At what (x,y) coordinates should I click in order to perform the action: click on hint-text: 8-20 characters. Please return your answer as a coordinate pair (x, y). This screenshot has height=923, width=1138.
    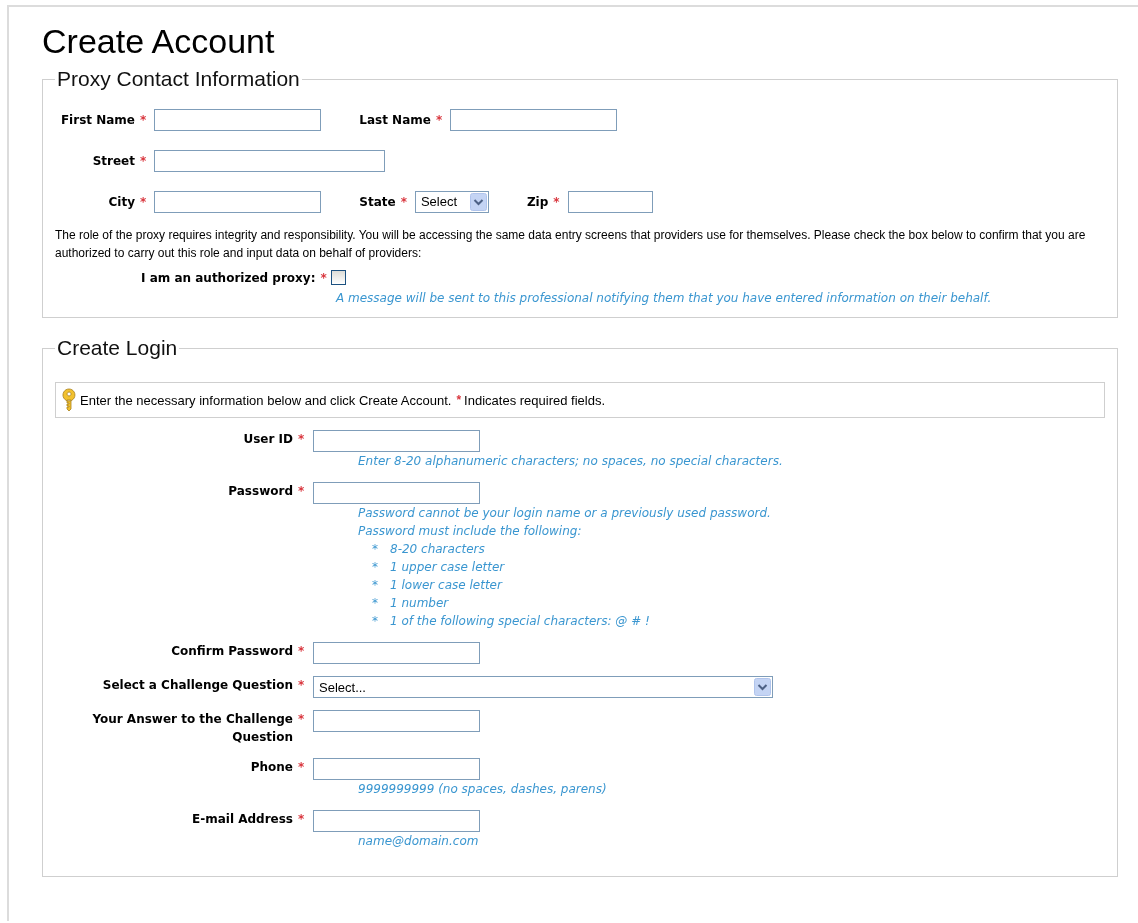
    Looking at the image, I should click on (437, 549).